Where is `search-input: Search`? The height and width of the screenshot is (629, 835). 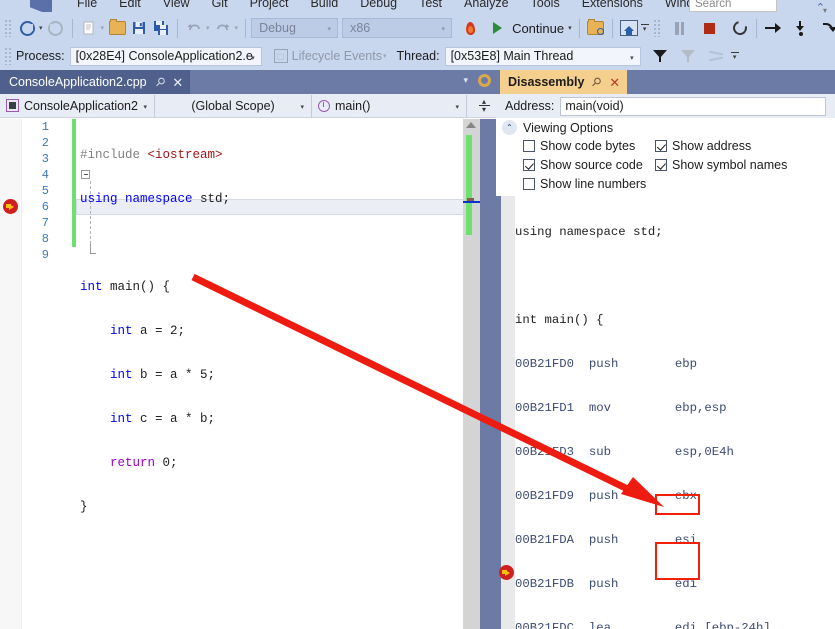 search-input: Search is located at coordinates (733, 6).